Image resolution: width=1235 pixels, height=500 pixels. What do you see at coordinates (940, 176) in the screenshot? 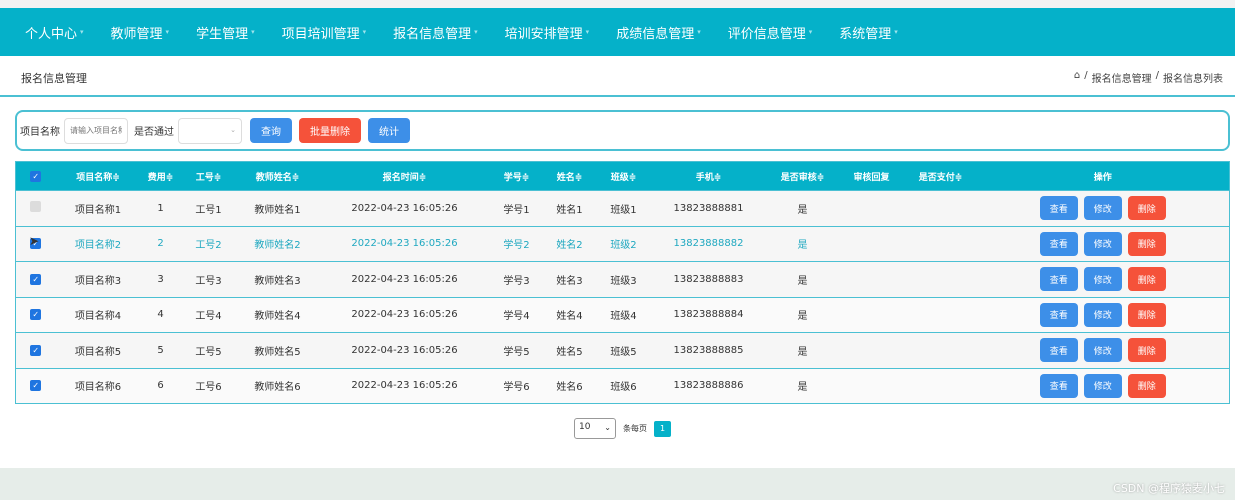
I see `column-header: 是否支付≑` at bounding box center [940, 176].